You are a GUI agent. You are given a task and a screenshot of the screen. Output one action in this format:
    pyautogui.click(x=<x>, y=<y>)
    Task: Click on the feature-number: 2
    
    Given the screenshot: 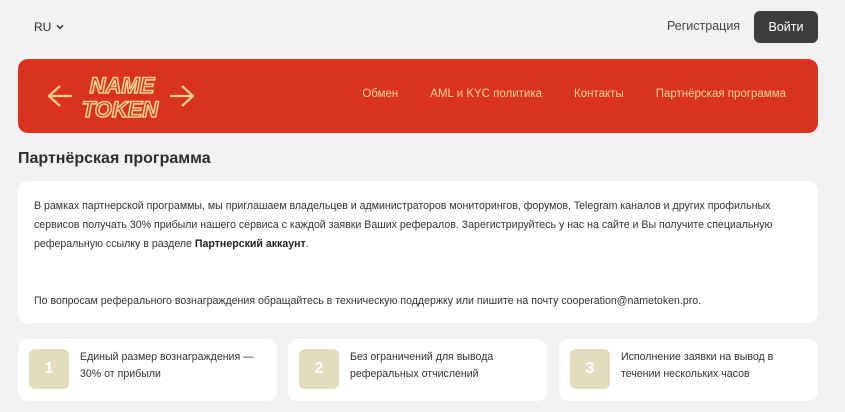 What is the action you would take?
    pyautogui.click(x=319, y=369)
    